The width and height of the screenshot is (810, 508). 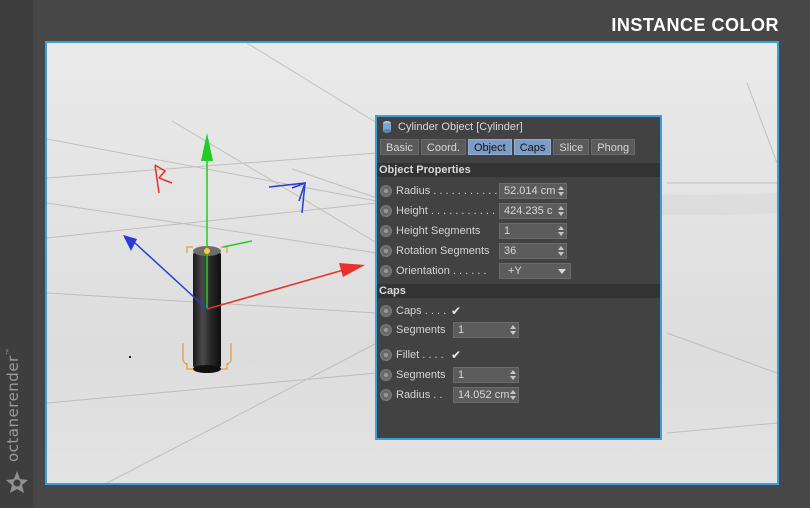 I want to click on row-caps-toggle: Caps . . . ., so click(x=413, y=311).